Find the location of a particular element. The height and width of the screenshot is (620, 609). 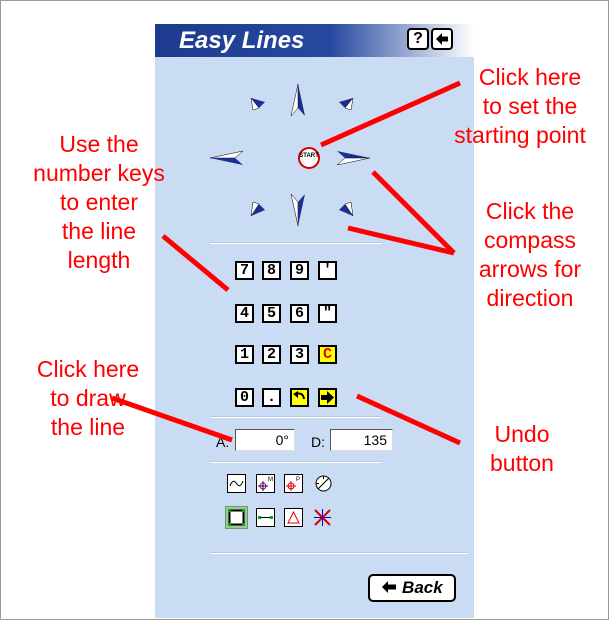

annotation-start-point: Click here to set the starting point is located at coordinates (529, 106).